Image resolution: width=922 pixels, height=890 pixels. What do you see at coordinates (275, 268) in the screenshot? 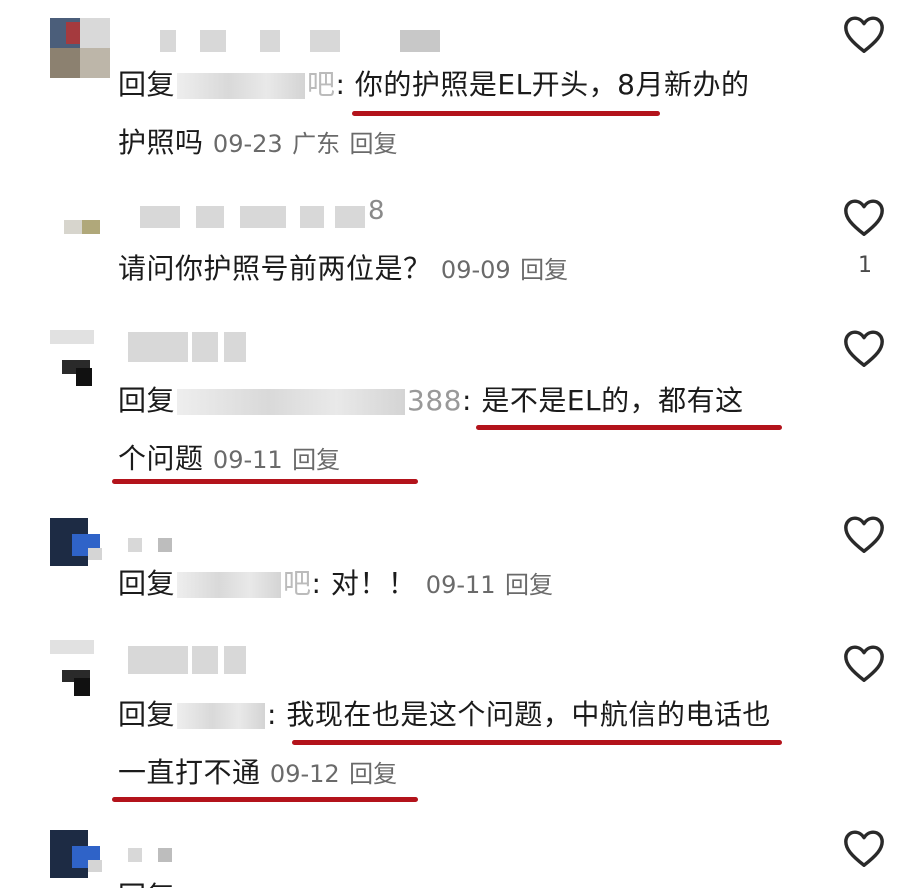
I see `comment-text: 请问你护照号前两位是？` at bounding box center [275, 268].